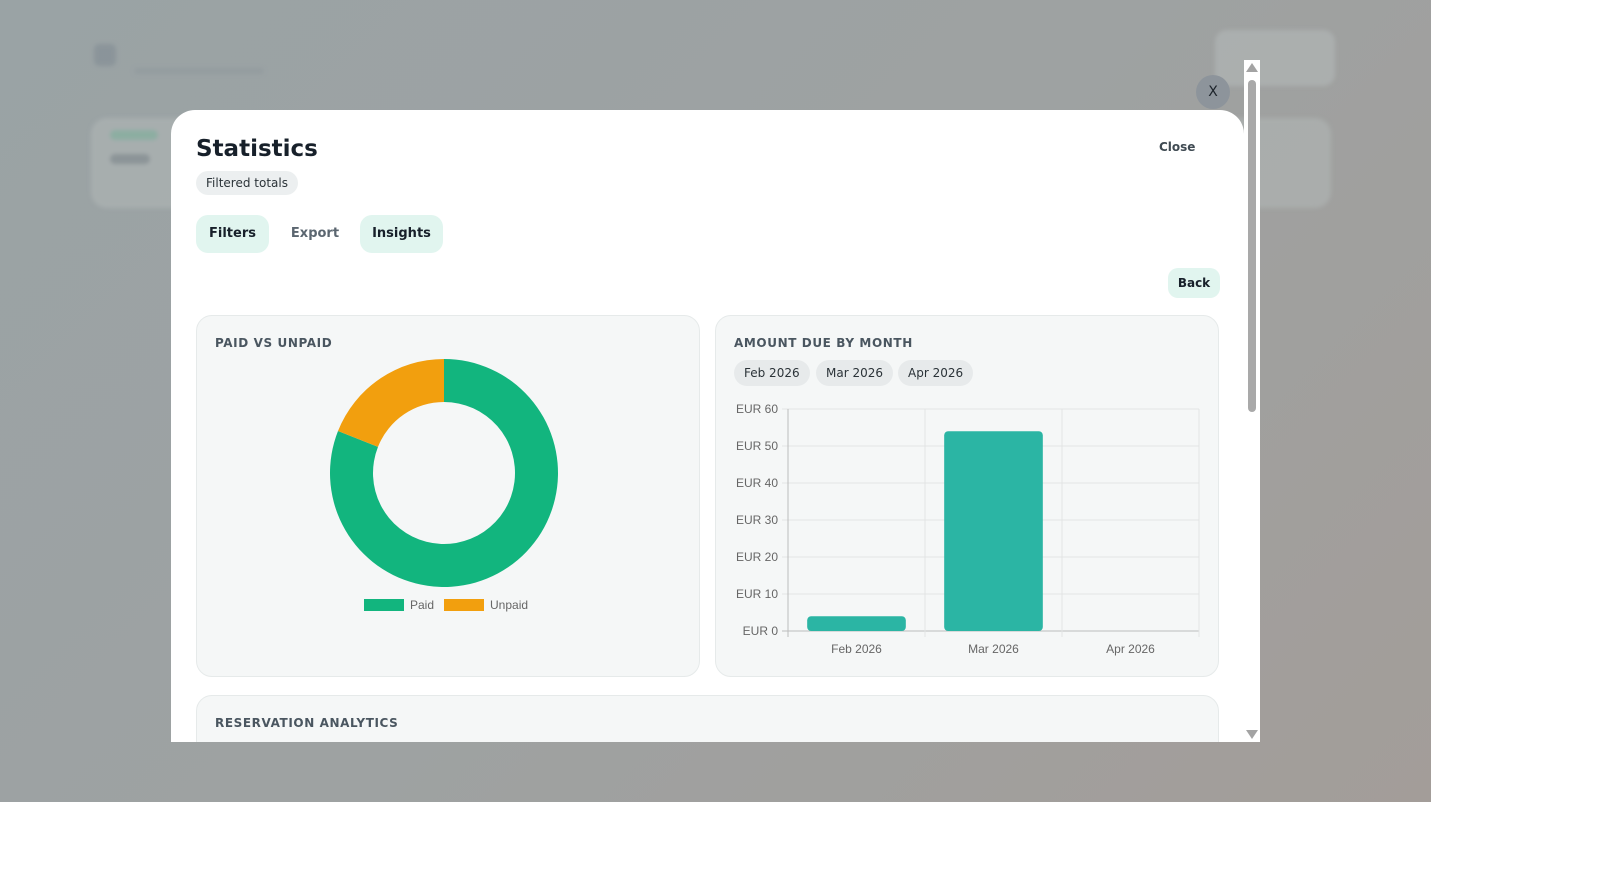  I want to click on amount-due-label: AMOUNT DUE BY MONTH, so click(823, 343).